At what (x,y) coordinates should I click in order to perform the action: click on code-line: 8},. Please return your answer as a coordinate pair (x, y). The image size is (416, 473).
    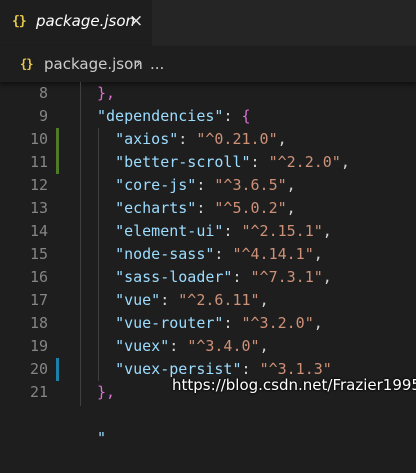
    Looking at the image, I should click on (208, 93).